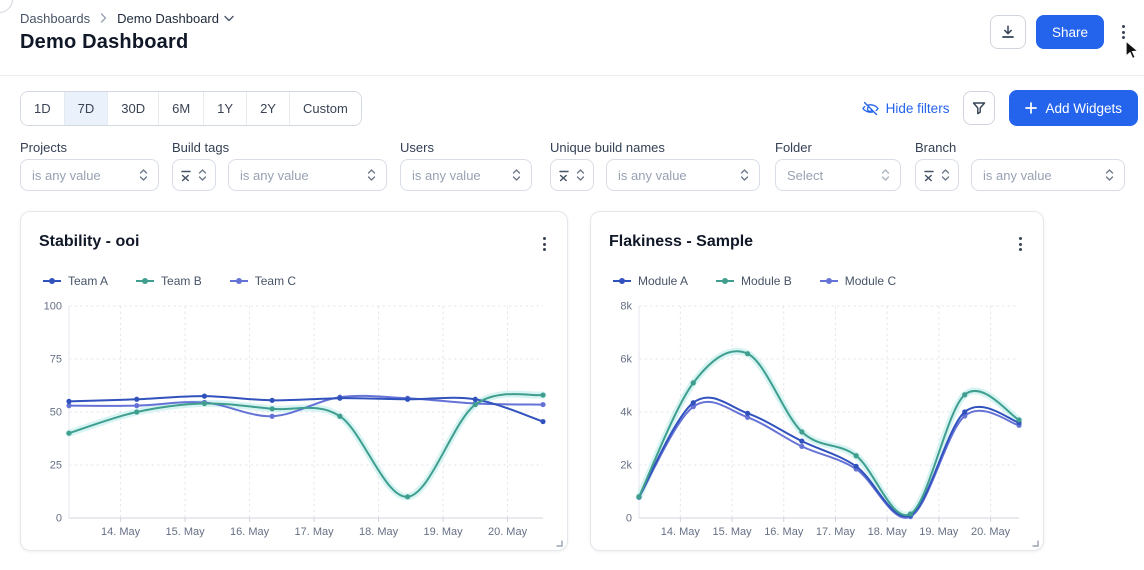  Describe the element at coordinates (917, 108) in the screenshot. I see `hide-filters-label: Hide filters` at that location.